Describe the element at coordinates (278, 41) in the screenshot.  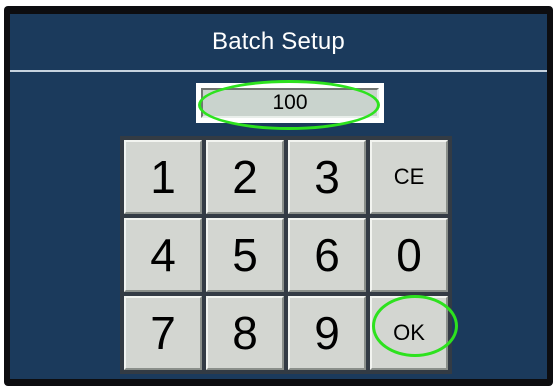
I see `page-title: Batch Setup` at that location.